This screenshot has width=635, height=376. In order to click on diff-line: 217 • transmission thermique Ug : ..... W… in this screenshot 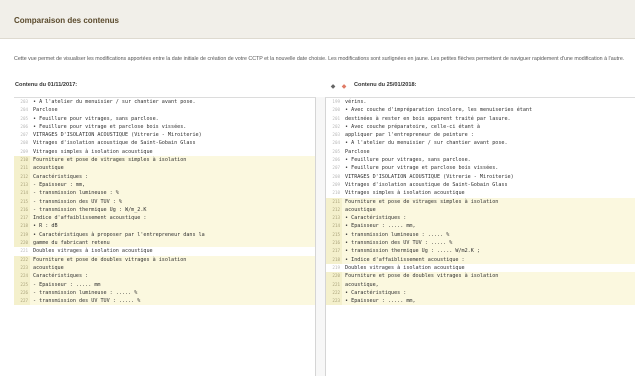, I will do `click(480, 251)`.